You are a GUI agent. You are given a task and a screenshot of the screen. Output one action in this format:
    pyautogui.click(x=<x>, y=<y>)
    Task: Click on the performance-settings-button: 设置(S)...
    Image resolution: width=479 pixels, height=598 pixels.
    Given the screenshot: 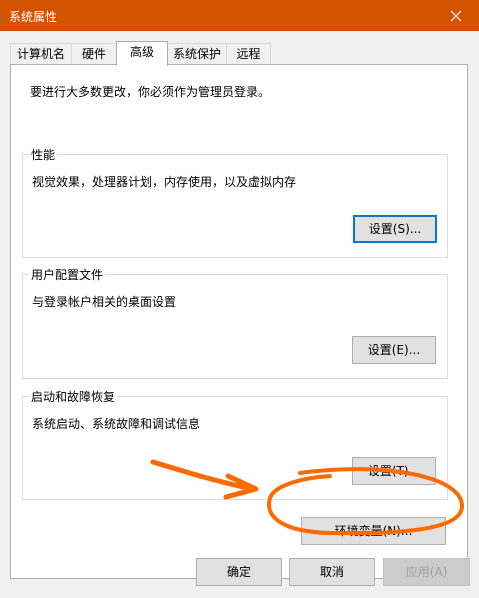 What is the action you would take?
    pyautogui.click(x=395, y=229)
    